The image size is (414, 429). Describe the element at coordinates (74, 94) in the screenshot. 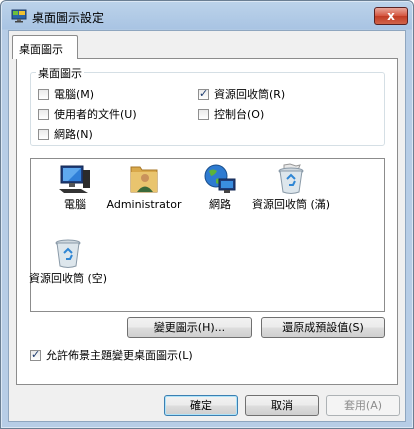

I see `checkbox-label: 電腦(M)` at that location.